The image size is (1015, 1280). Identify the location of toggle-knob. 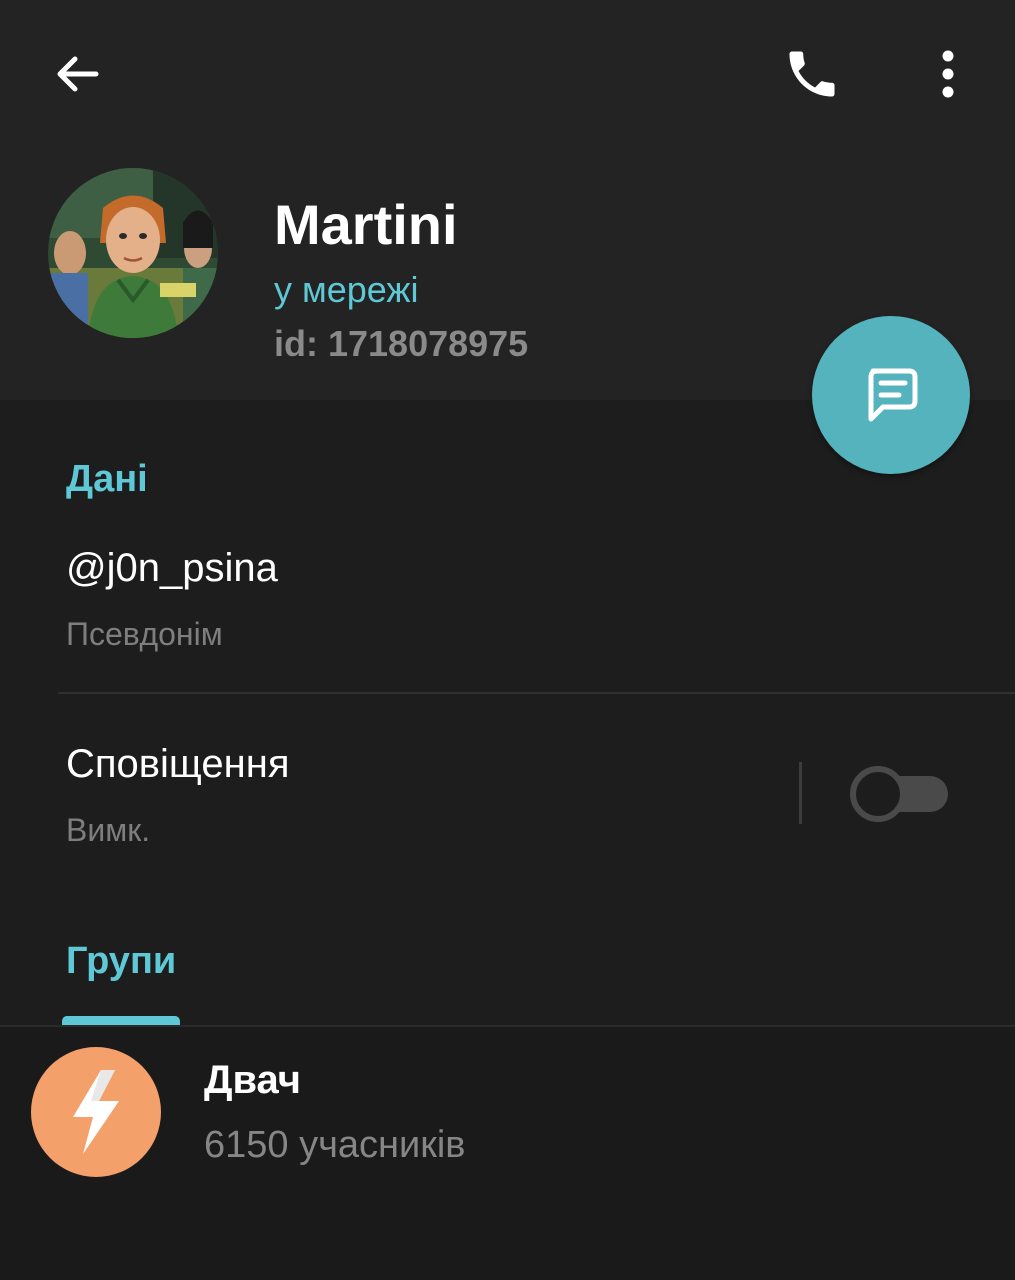
(878, 794).